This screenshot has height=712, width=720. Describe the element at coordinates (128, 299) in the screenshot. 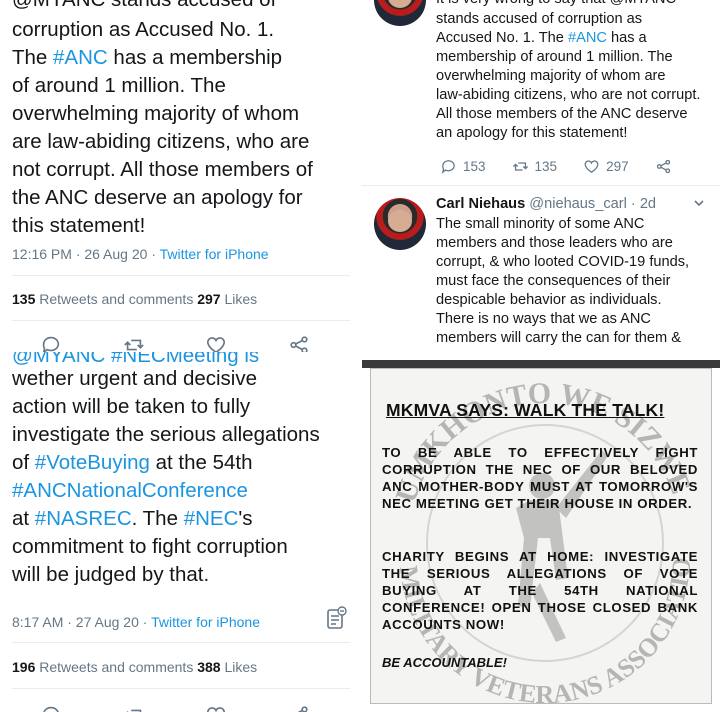

I see `engagement-counts: 135 Retweets and comments 297 Likes` at that location.